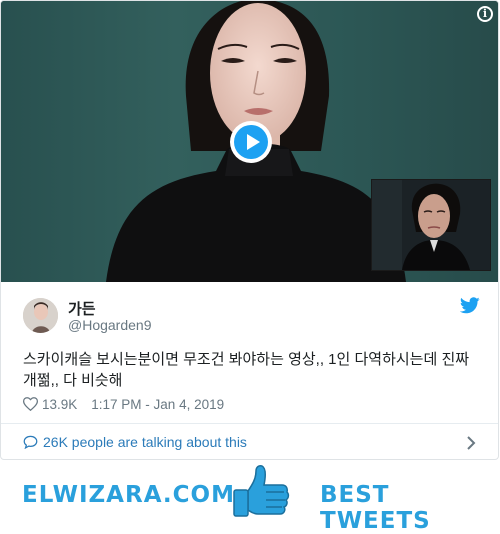 This screenshot has width=500, height=534. What do you see at coordinates (471, 443) in the screenshot?
I see `chevron-right-icon` at bounding box center [471, 443].